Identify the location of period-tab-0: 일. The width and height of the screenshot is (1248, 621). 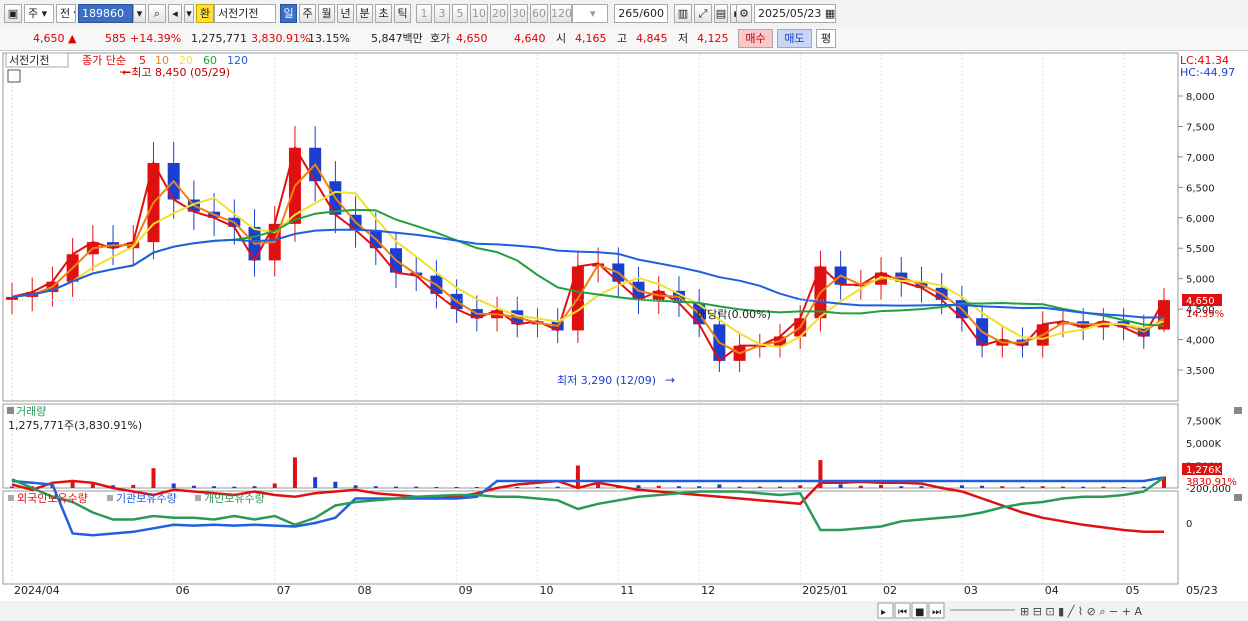
(288, 13).